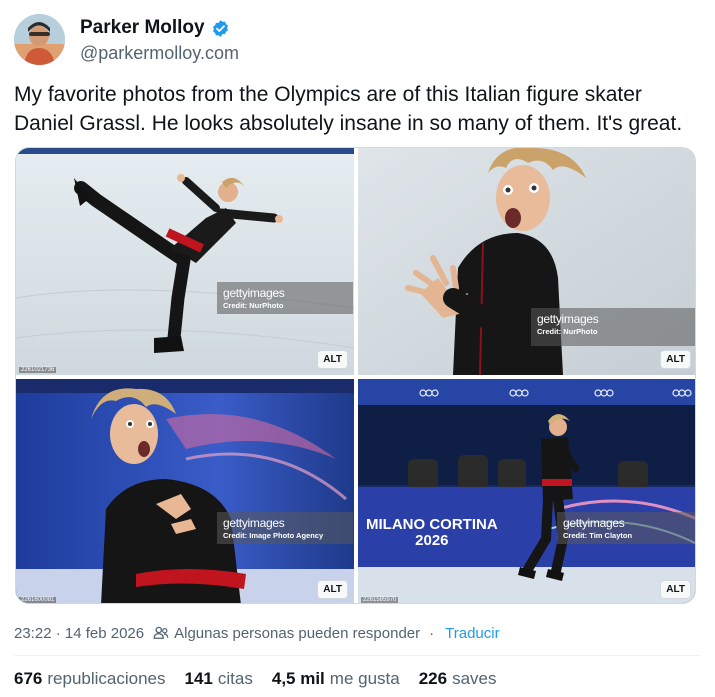  Describe the element at coordinates (219, 679) in the screenshot. I see `stat-quotes: 141 citas` at that location.